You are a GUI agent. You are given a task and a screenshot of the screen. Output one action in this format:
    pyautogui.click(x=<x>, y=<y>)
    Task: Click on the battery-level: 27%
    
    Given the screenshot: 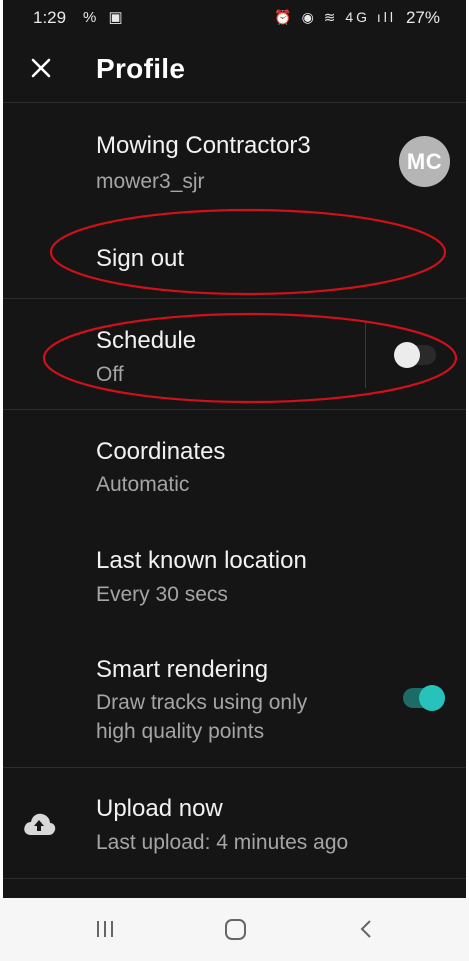 What is the action you would take?
    pyautogui.click(x=422, y=17)
    